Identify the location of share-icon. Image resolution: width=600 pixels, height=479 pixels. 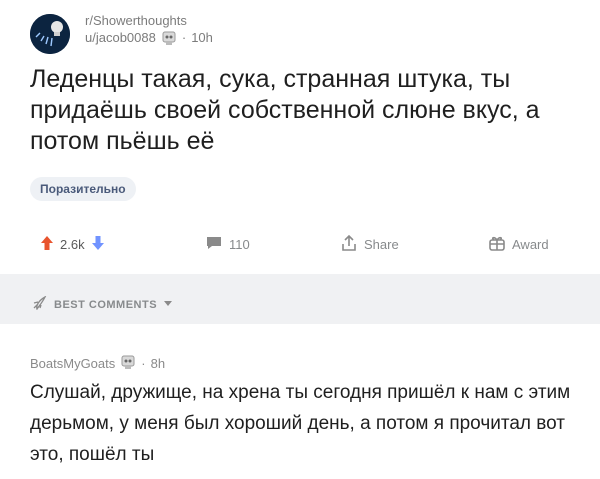
(349, 244).